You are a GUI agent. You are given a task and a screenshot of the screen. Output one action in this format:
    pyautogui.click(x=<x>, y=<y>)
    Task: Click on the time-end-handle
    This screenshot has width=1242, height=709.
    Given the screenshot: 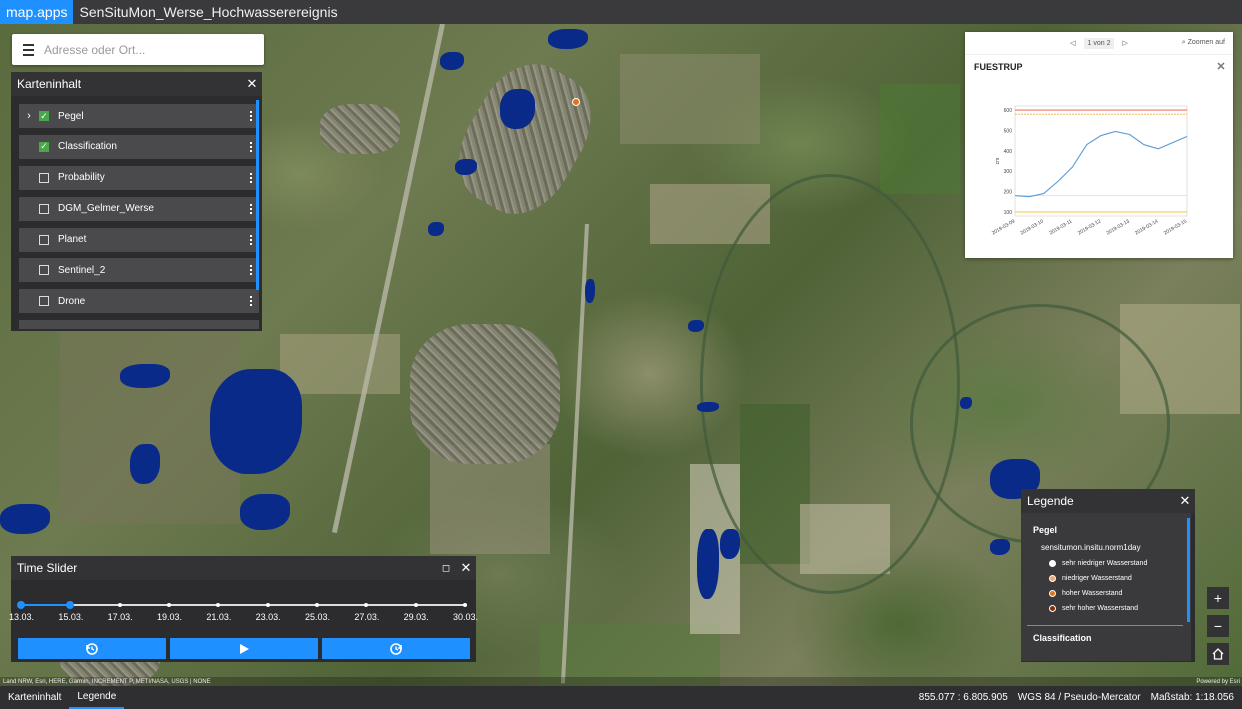 What is the action you would take?
    pyautogui.click(x=70, y=605)
    